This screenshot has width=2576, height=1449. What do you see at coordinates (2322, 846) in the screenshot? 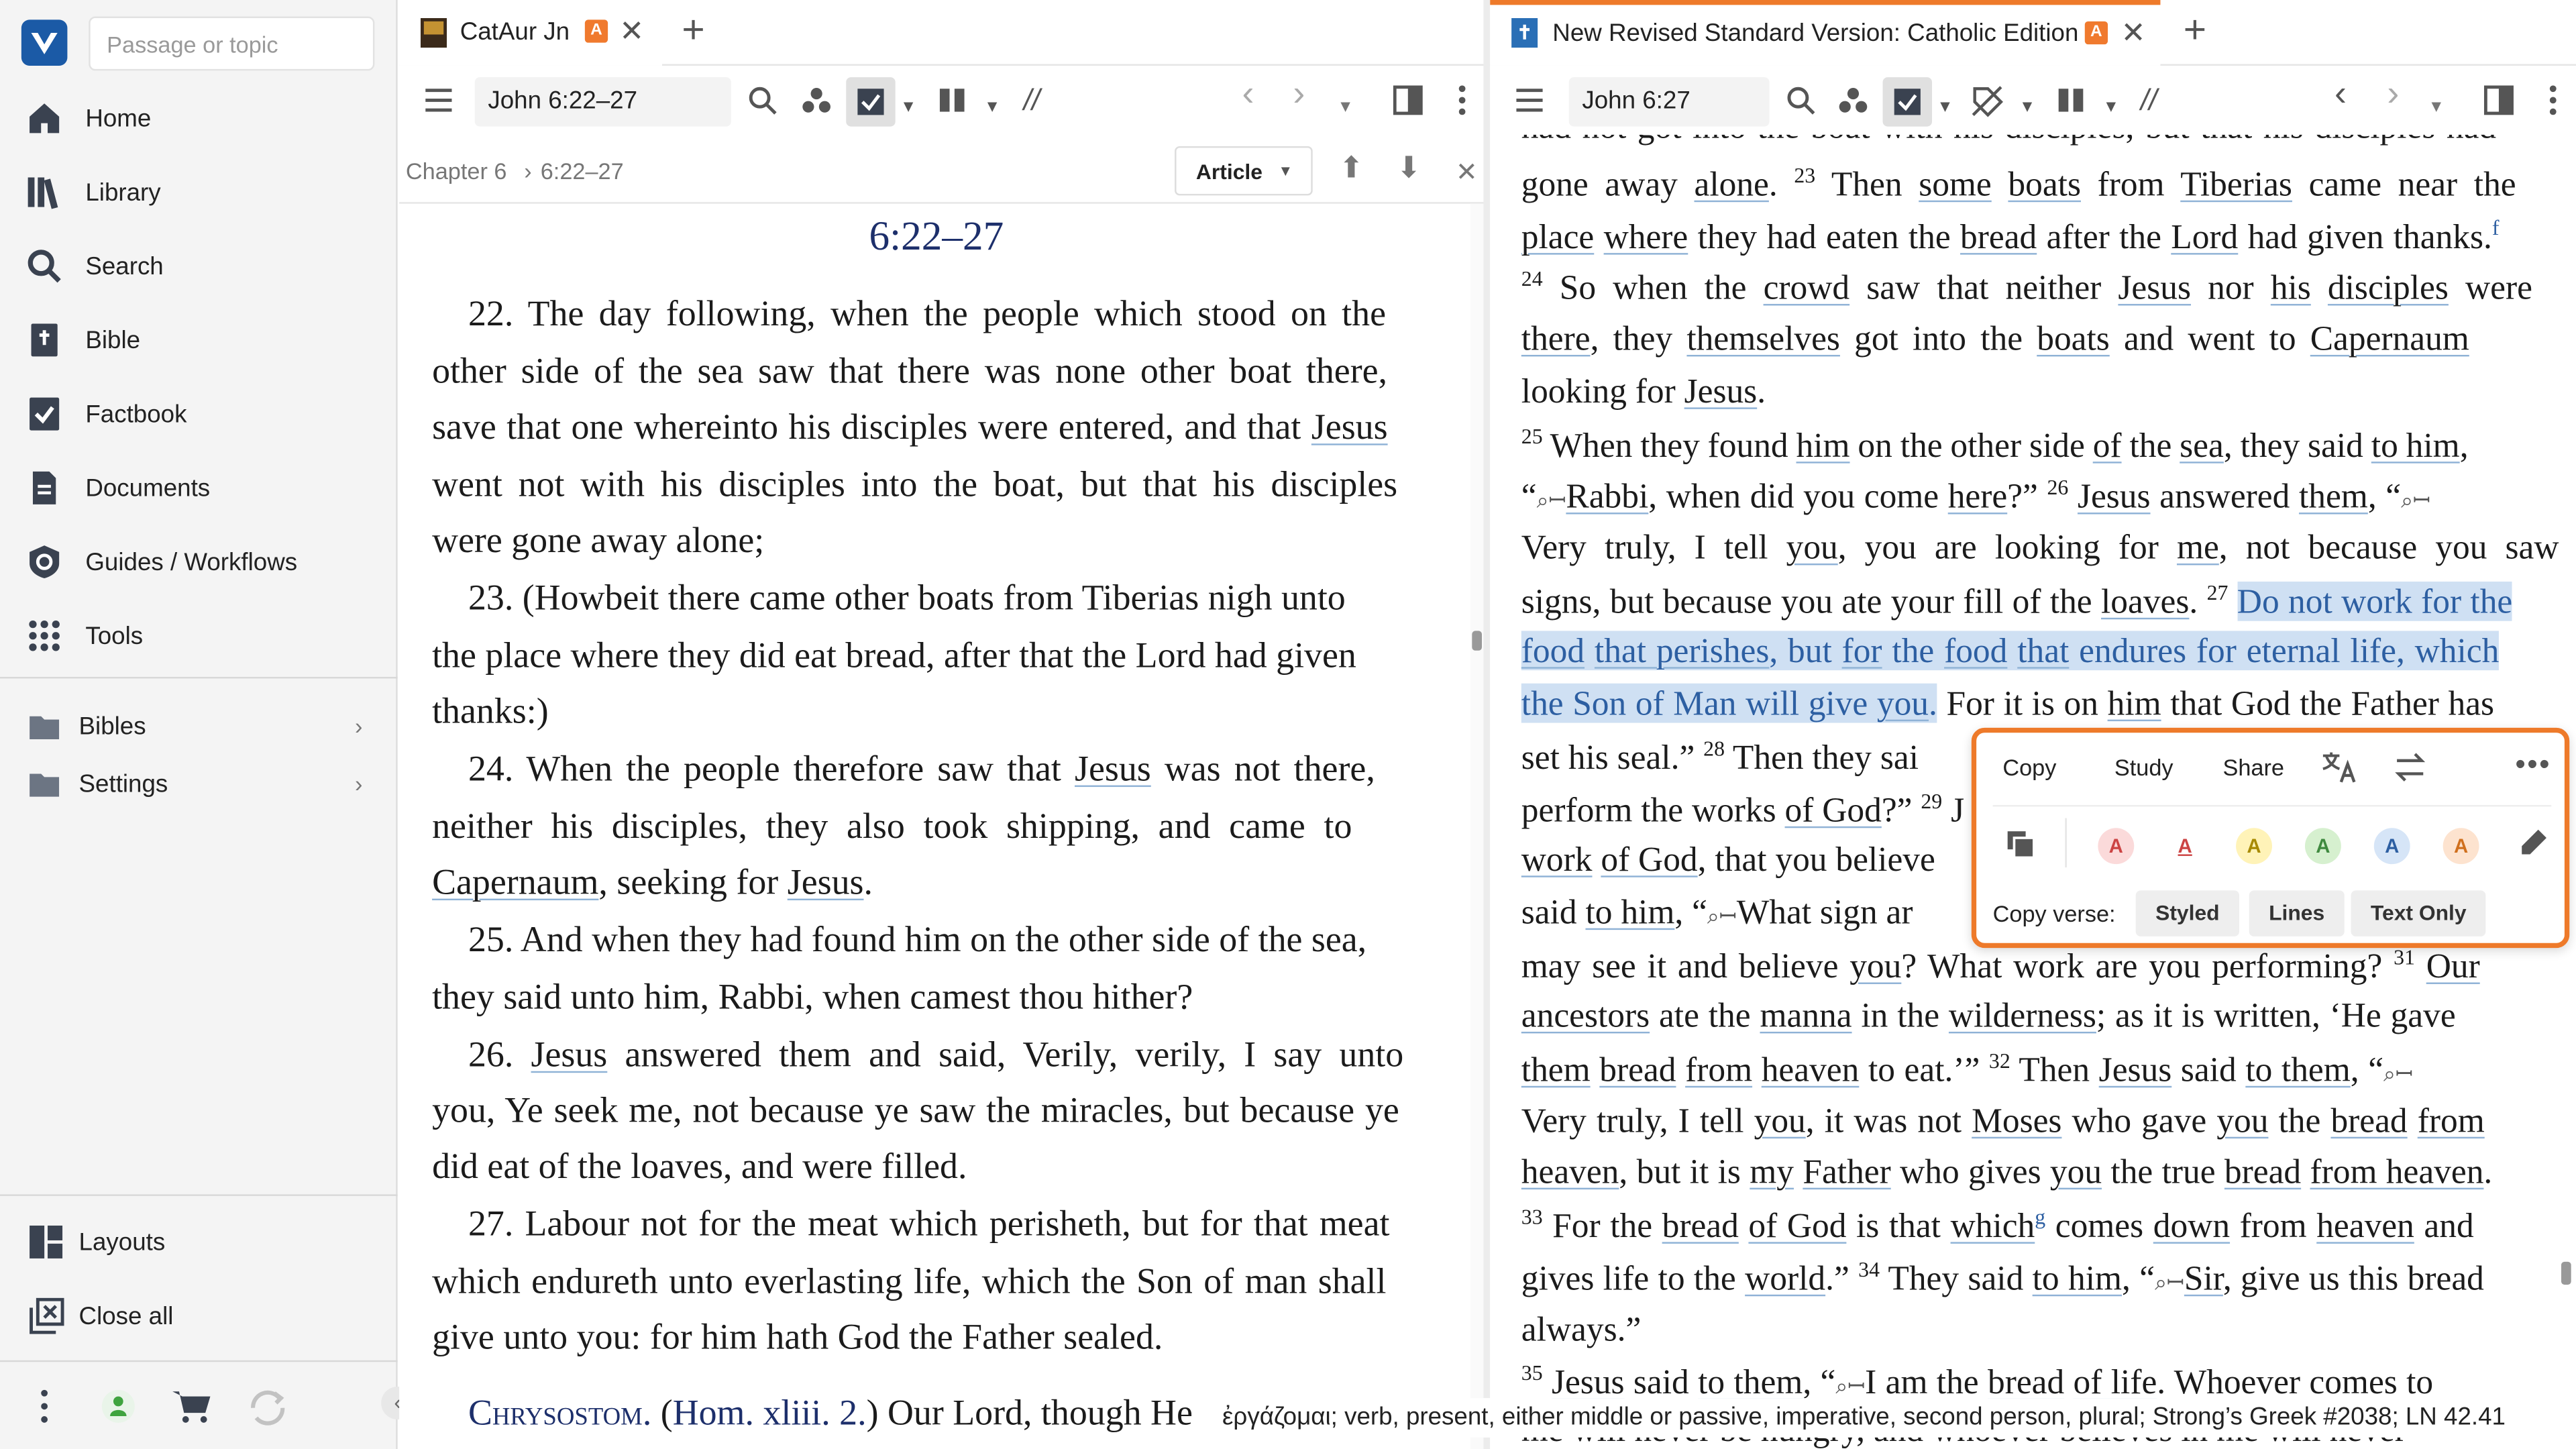
I see `highlight-green-button: A` at bounding box center [2322, 846].